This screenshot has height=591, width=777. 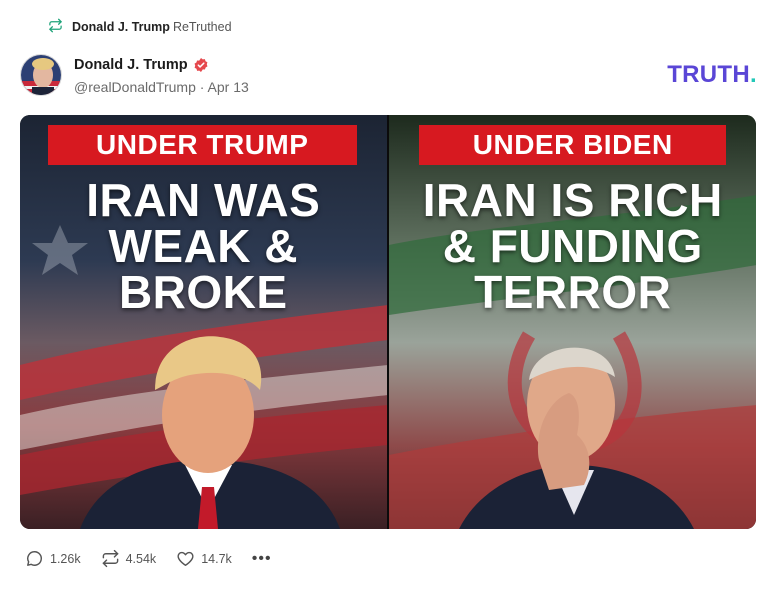 I want to click on more-icon: •••, so click(x=261, y=558).